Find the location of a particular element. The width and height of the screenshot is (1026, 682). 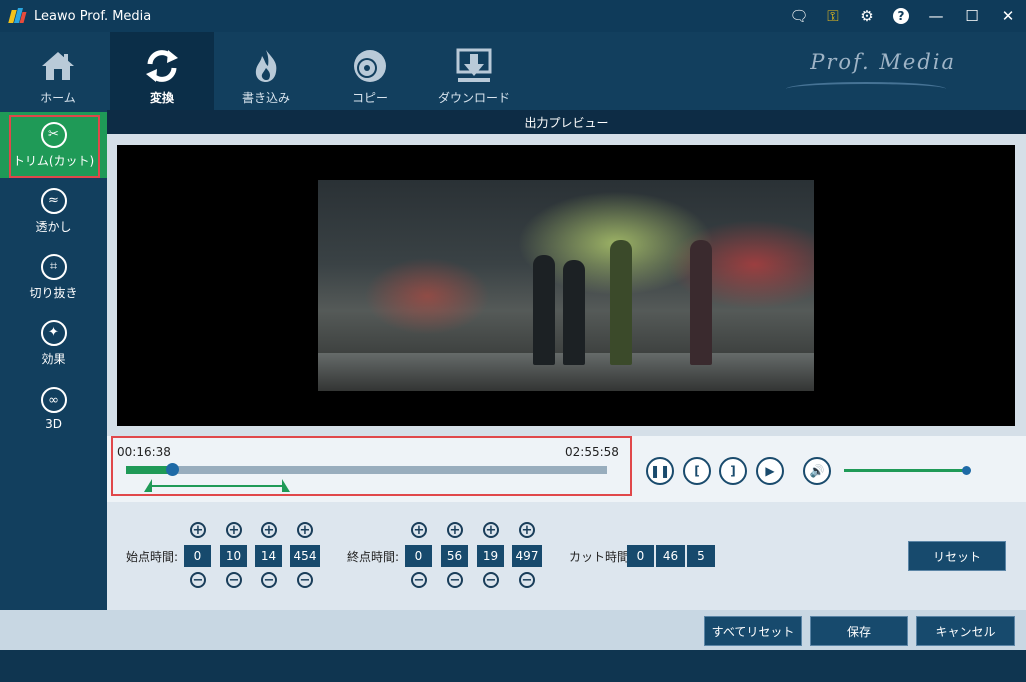

set-end-button: ] is located at coordinates (733, 471).